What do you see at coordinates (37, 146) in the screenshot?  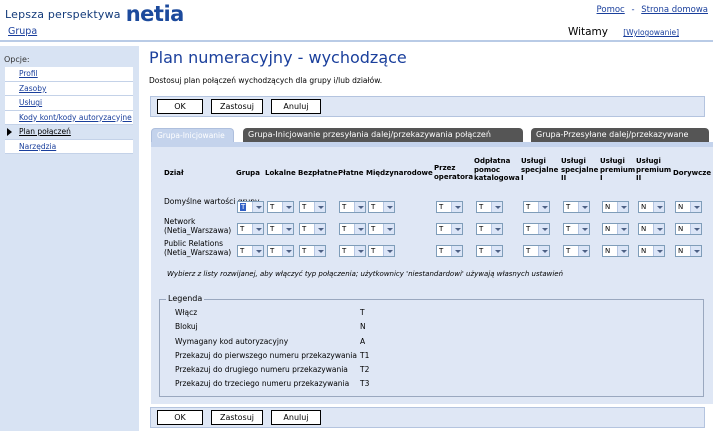 I see `sidebar-item-label: Narzędzia` at bounding box center [37, 146].